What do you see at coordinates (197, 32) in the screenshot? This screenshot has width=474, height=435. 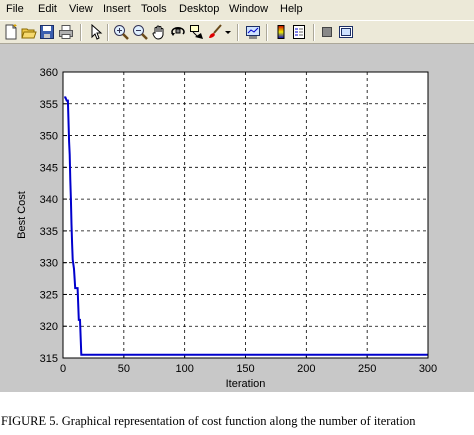 I see `data-cursor-icon` at bounding box center [197, 32].